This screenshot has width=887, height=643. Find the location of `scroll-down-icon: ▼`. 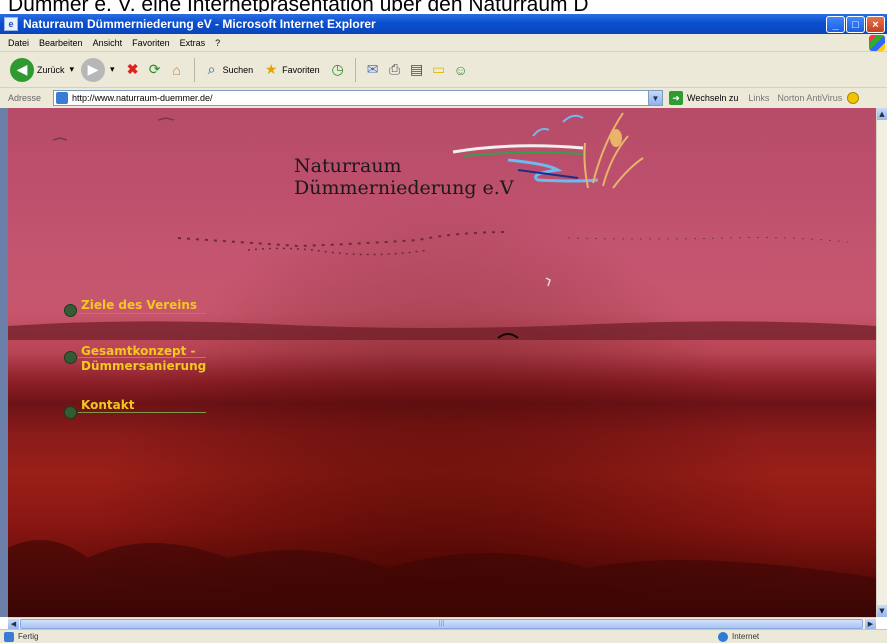

scroll-down-icon: ▼ is located at coordinates (882, 611).